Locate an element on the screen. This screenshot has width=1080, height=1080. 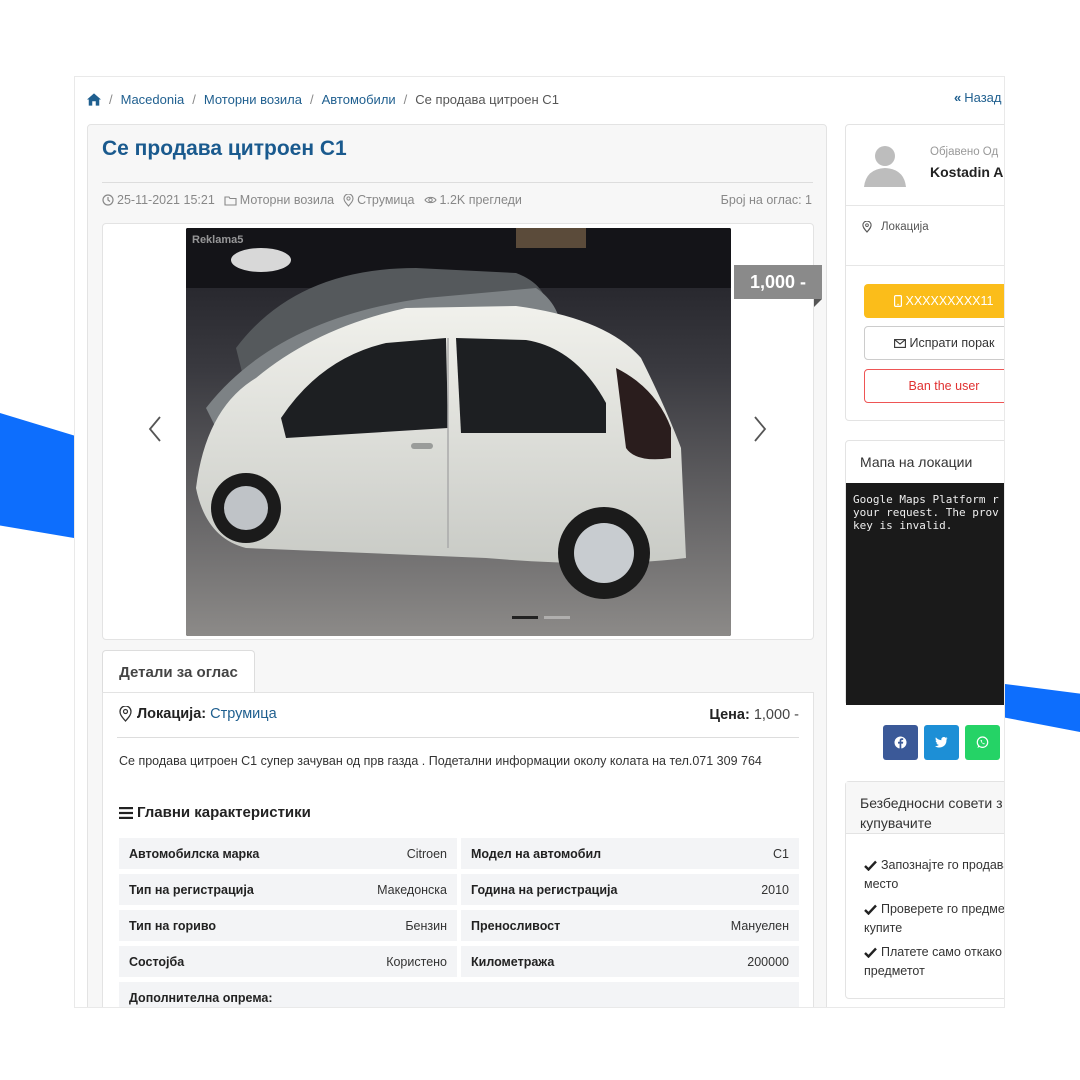
share-twitter-button is located at coordinates (941, 742).